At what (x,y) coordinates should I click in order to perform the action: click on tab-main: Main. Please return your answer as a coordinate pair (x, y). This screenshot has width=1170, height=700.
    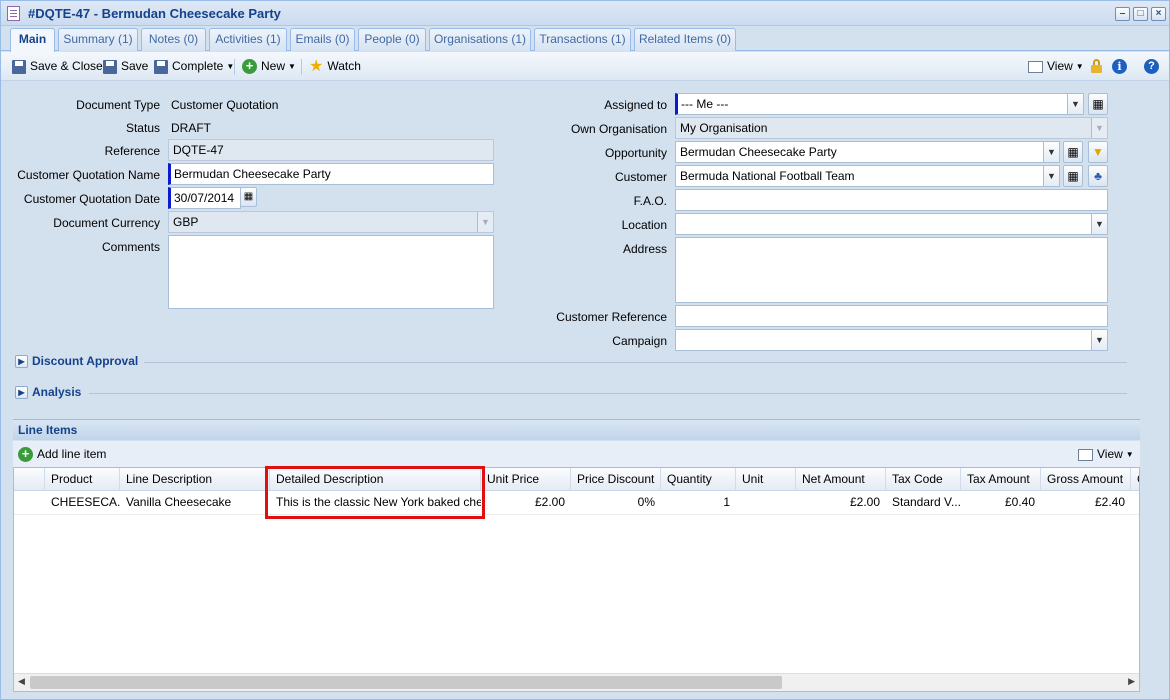
    Looking at the image, I should click on (32, 40).